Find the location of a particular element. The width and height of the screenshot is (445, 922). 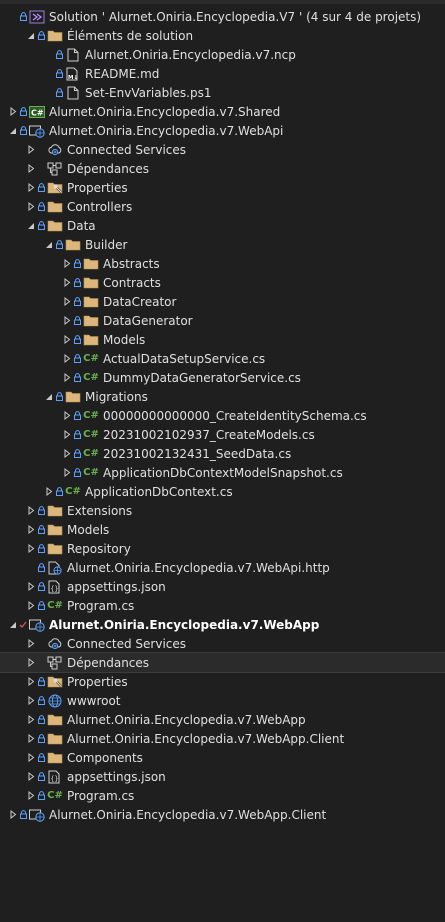

tree-item: Migrations is located at coordinates (222, 396).